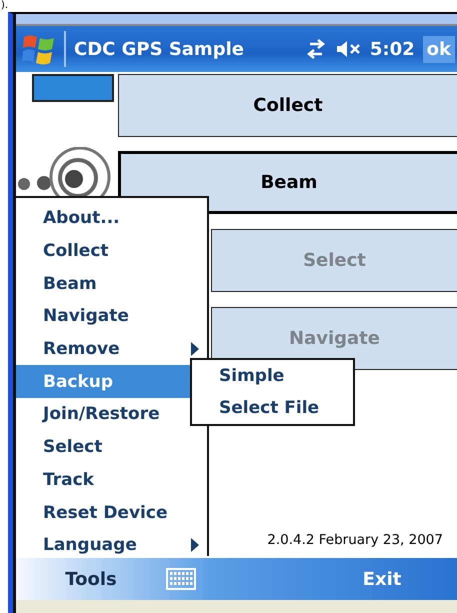  Describe the element at coordinates (102, 414) in the screenshot. I see `menu-item-label: Join/Restore` at that location.